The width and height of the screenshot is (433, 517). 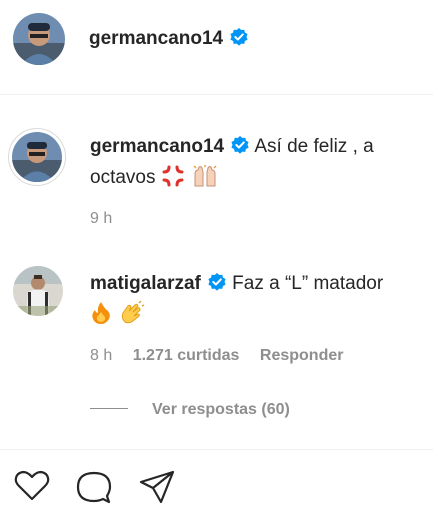 I want to click on anger-symbol-emoji, so click(x=173, y=180).